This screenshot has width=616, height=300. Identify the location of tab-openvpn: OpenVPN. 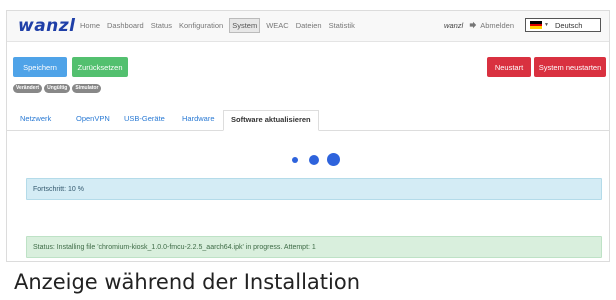
(93, 118).